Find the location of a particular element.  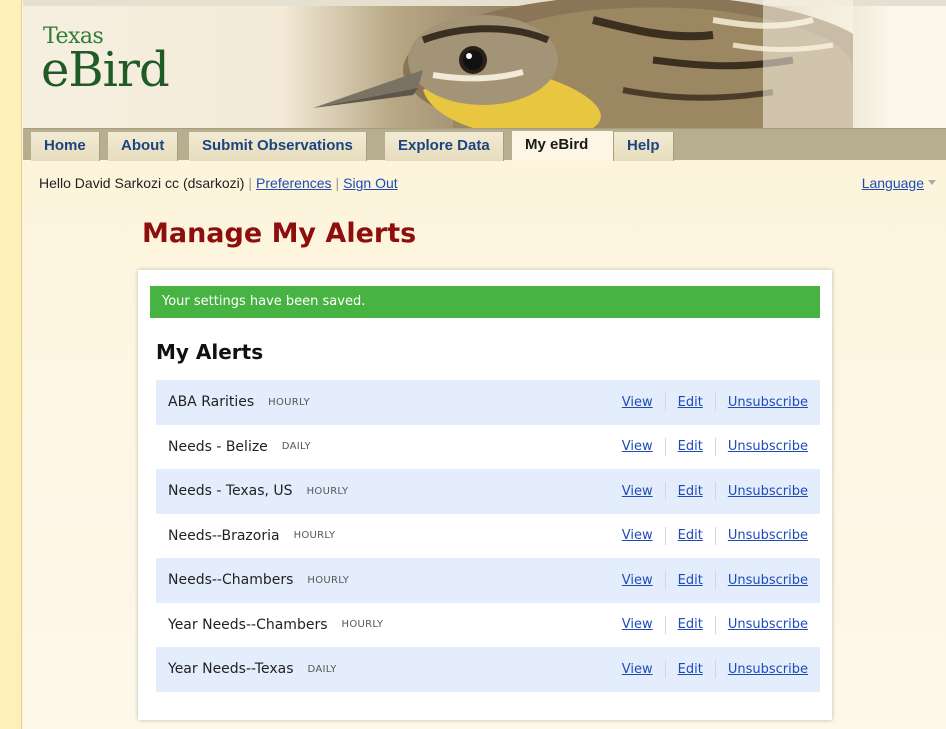

nav-tab-help: Help is located at coordinates (644, 146).